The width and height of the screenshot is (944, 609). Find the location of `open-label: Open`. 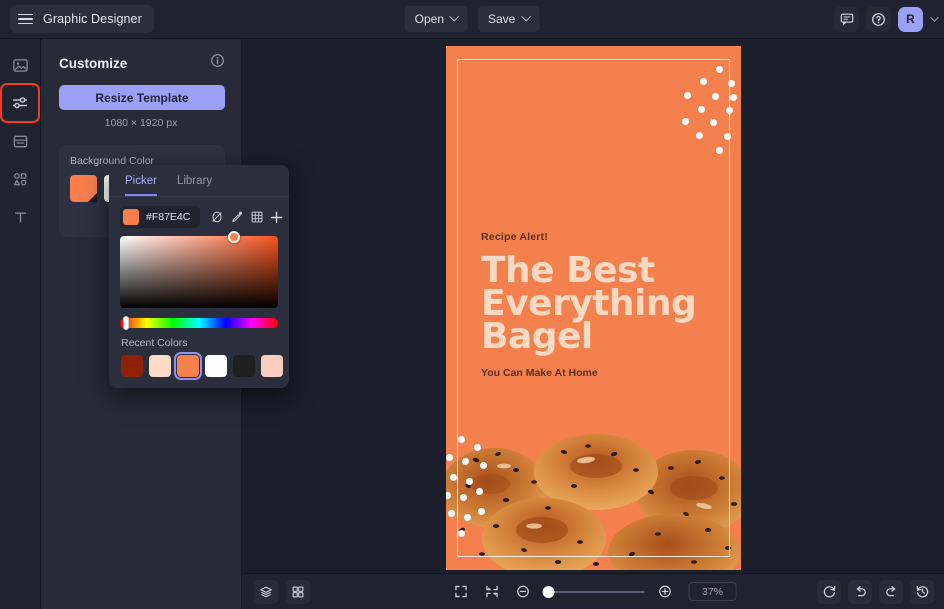

open-label: Open is located at coordinates (429, 19).